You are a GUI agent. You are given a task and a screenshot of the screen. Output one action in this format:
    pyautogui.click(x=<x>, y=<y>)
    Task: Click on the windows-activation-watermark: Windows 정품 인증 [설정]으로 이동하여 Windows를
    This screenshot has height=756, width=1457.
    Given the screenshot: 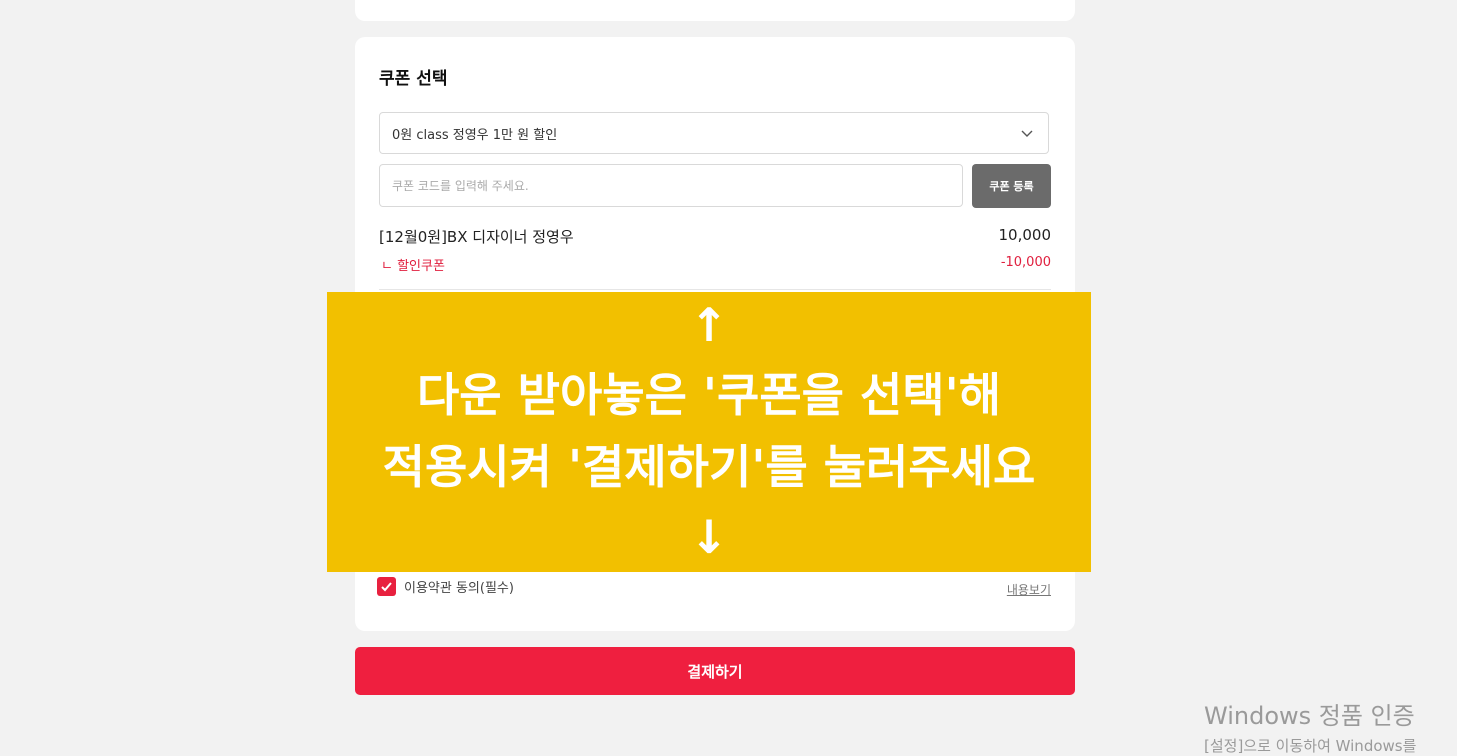 What is the action you would take?
    pyautogui.click(x=1310, y=726)
    